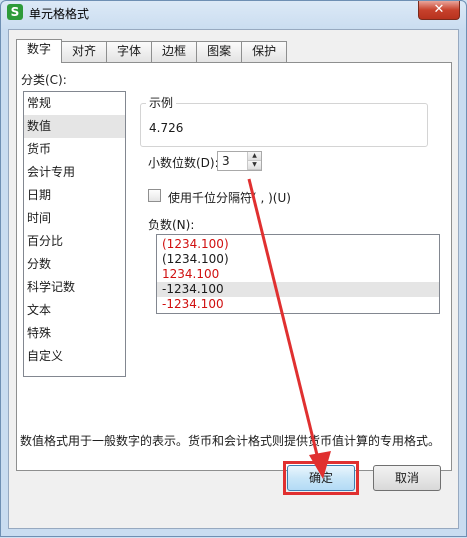 The width and height of the screenshot is (467, 538). What do you see at coordinates (219, 51) in the screenshot?
I see `tab-pattern: 图案` at bounding box center [219, 51].